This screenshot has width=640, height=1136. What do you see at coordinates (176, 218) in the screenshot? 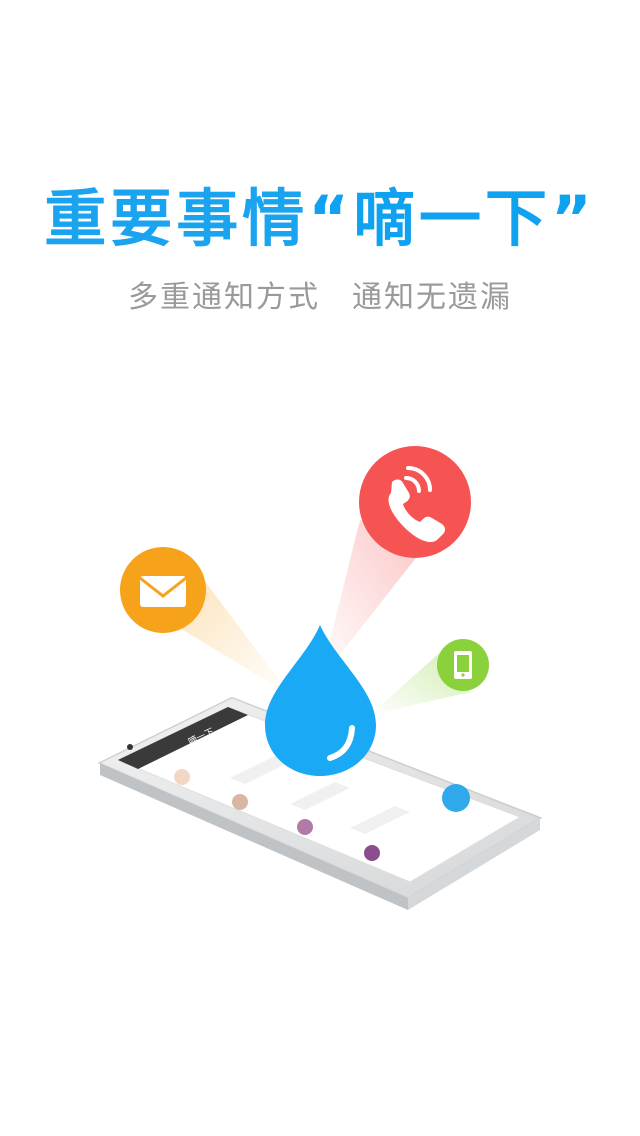
I see `headline-main: 重要事情` at bounding box center [176, 218].